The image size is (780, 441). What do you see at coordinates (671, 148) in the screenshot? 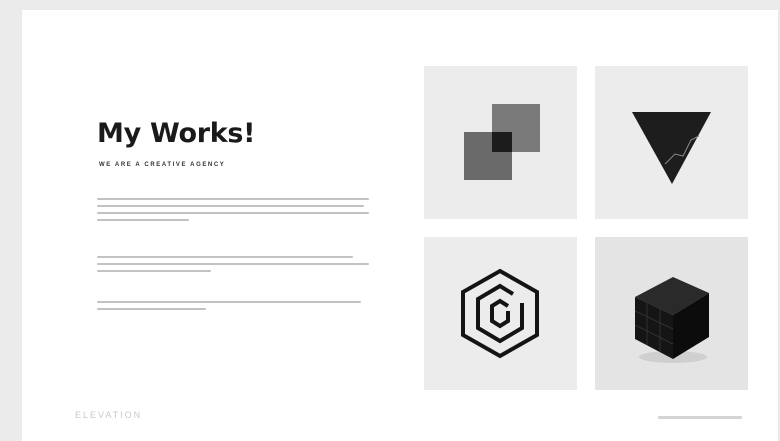
I see `inverted-triangle-icon` at bounding box center [671, 148].